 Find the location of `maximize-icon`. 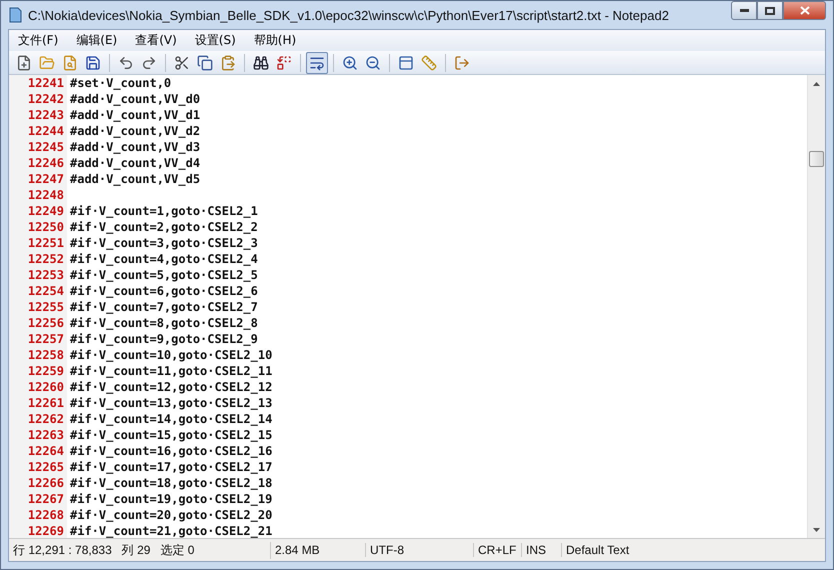

maximize-icon is located at coordinates (770, 10).